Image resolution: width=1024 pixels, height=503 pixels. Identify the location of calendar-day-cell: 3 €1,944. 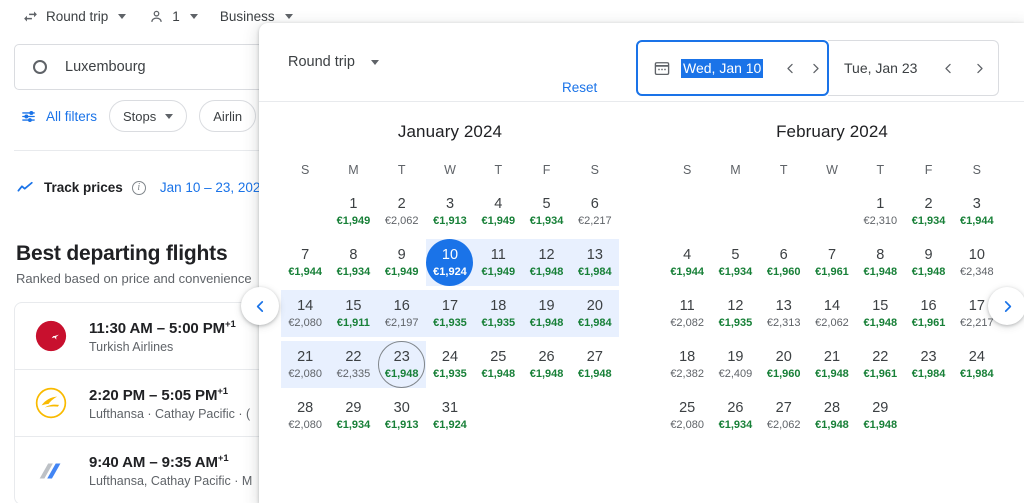
(977, 211).